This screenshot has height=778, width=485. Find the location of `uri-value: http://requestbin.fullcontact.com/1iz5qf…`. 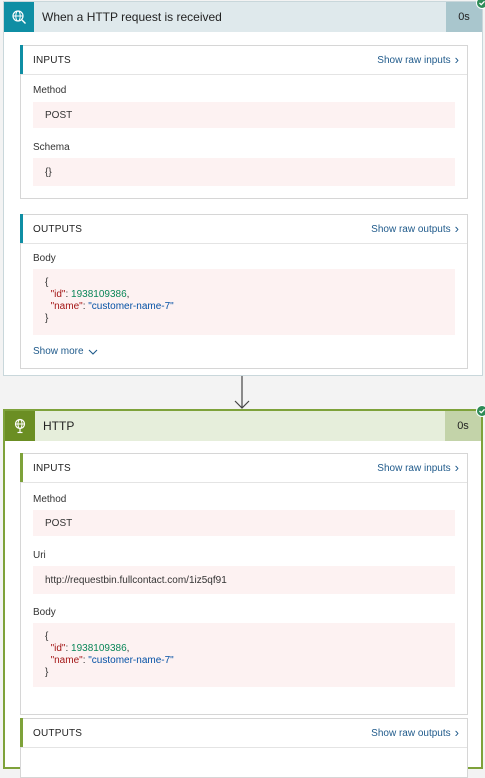

uri-value: http://requestbin.fullcontact.com/1iz5qf… is located at coordinates (244, 580).